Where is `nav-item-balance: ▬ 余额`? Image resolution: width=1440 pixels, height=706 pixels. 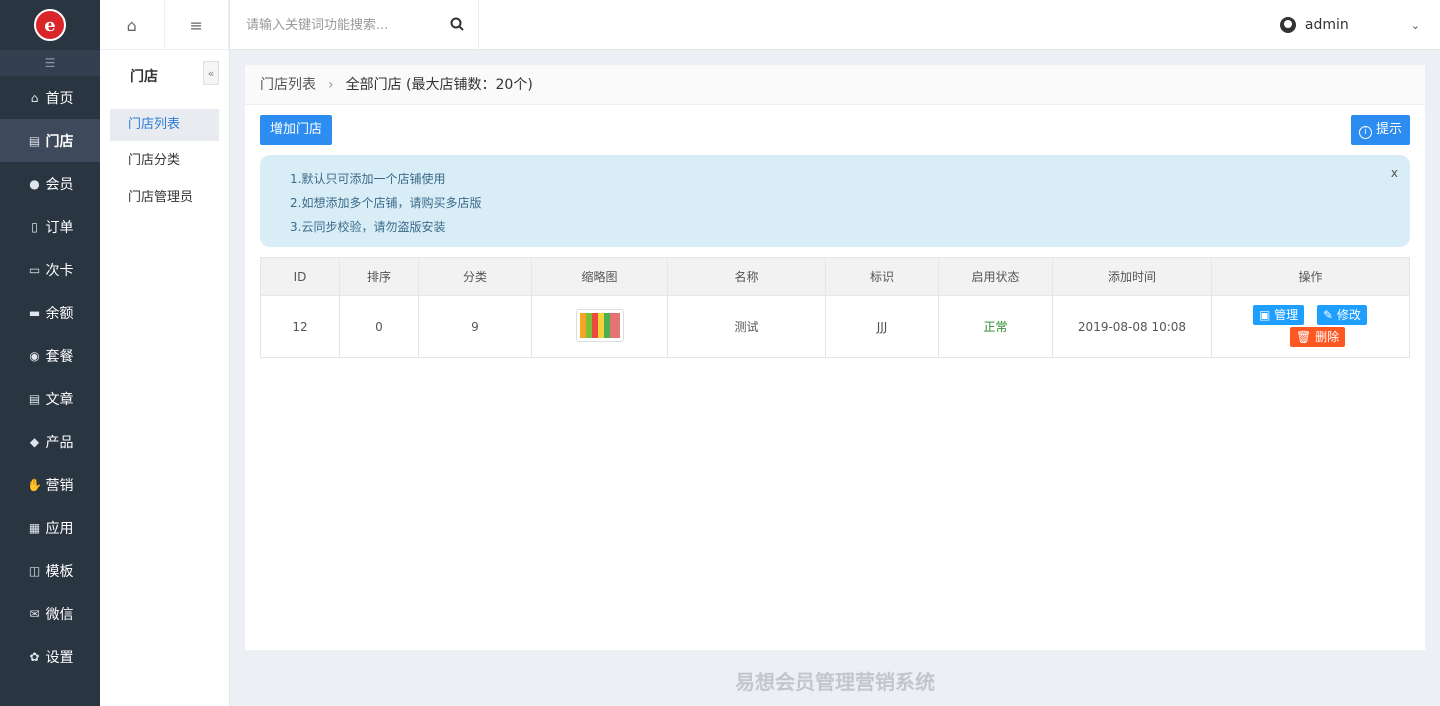
nav-item-balance: ▬ 余额 is located at coordinates (50, 312).